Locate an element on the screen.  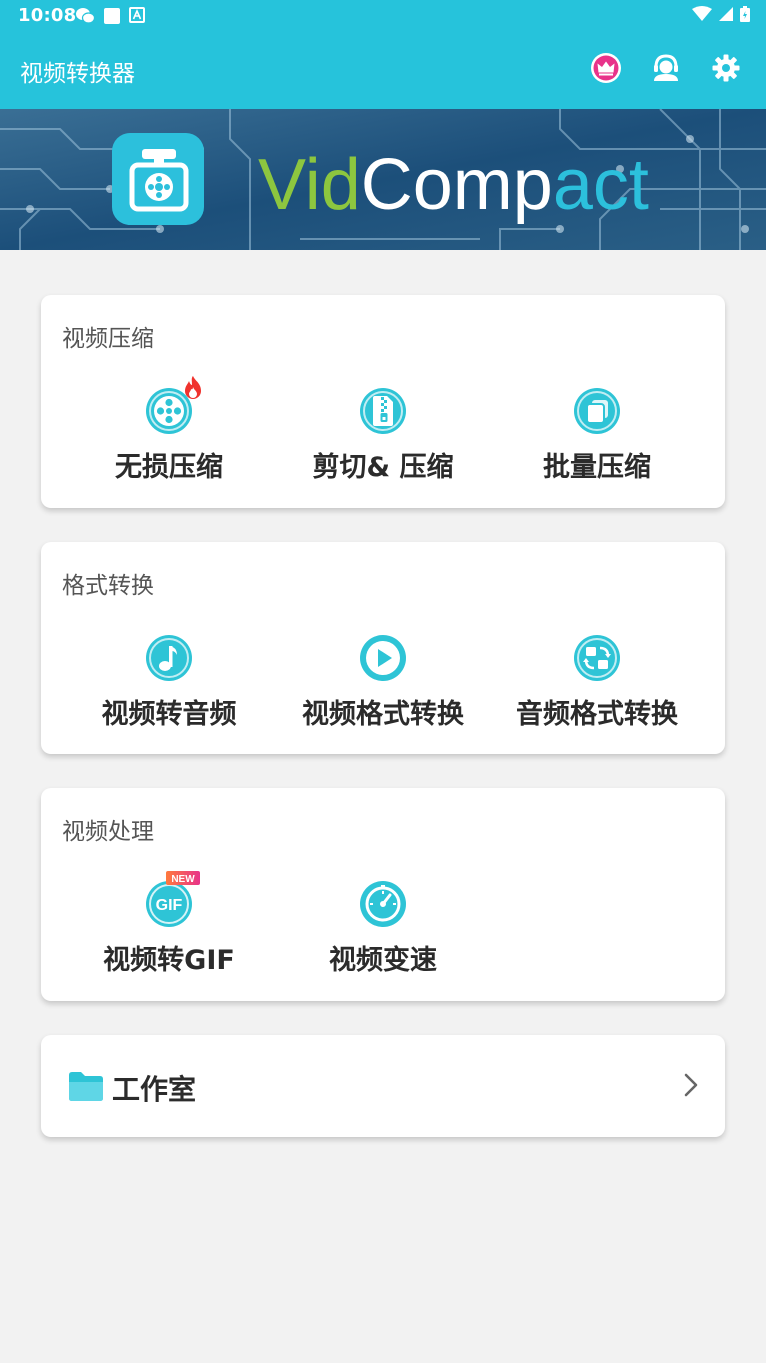
film-reel-icon is located at coordinates (173, 405).